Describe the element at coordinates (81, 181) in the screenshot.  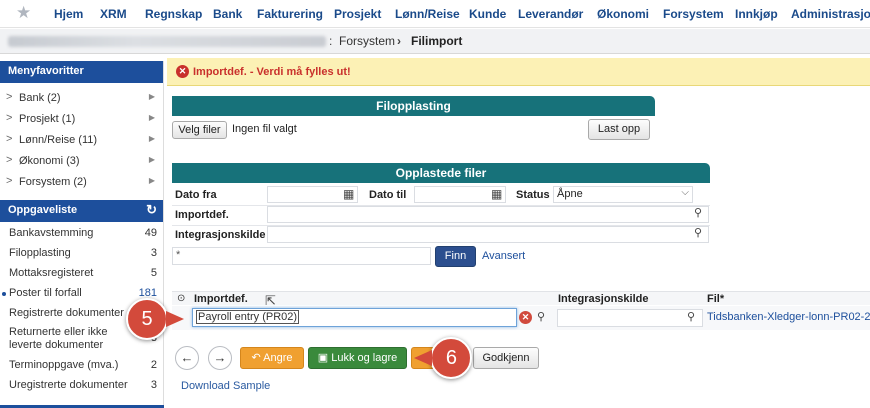
I see `favorite-forsystem: > Forsystem (2) ▶` at that location.